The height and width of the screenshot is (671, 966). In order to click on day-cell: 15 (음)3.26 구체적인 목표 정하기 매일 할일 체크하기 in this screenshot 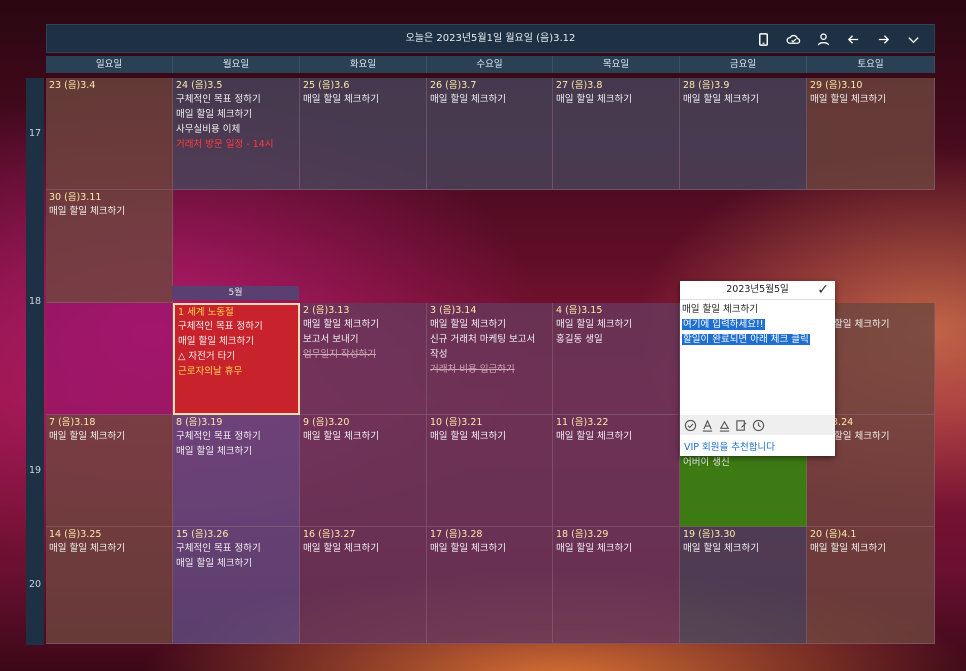, I will do `click(236, 585)`.